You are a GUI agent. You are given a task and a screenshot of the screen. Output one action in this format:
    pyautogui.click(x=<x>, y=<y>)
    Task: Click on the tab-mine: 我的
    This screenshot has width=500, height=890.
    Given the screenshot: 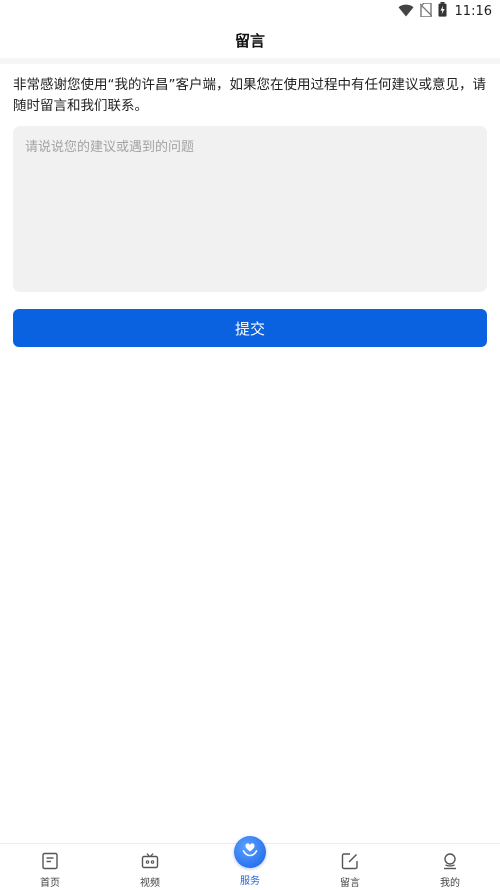 What is the action you would take?
    pyautogui.click(x=450, y=867)
    